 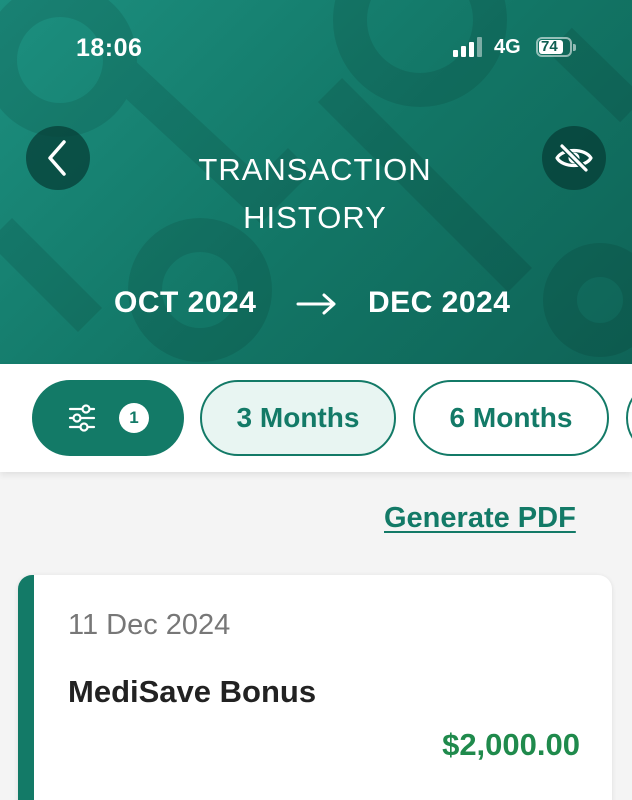 I want to click on battery-icon: 74, so click(x=556, y=47).